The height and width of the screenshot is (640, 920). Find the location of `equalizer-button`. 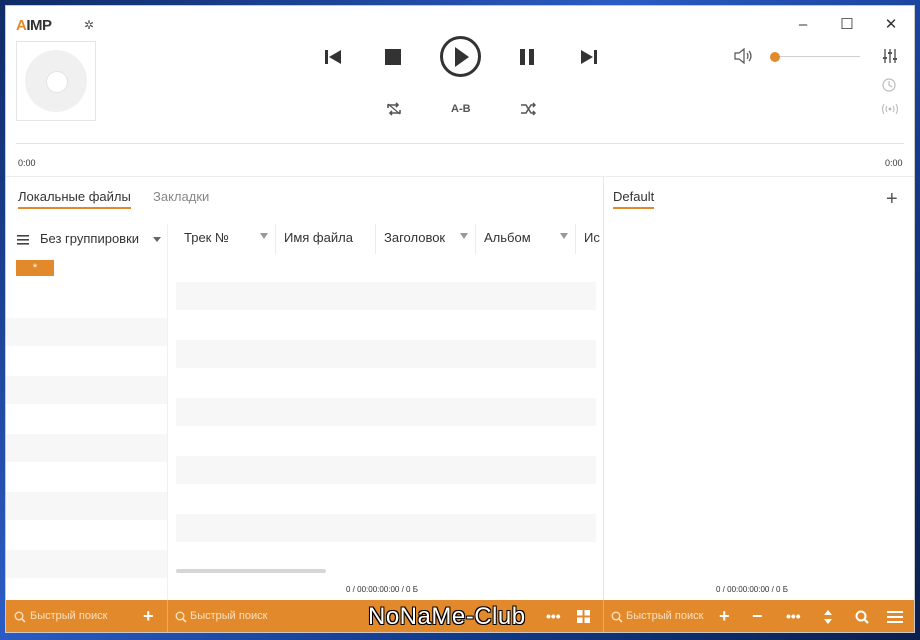

equalizer-button is located at coordinates (890, 57).